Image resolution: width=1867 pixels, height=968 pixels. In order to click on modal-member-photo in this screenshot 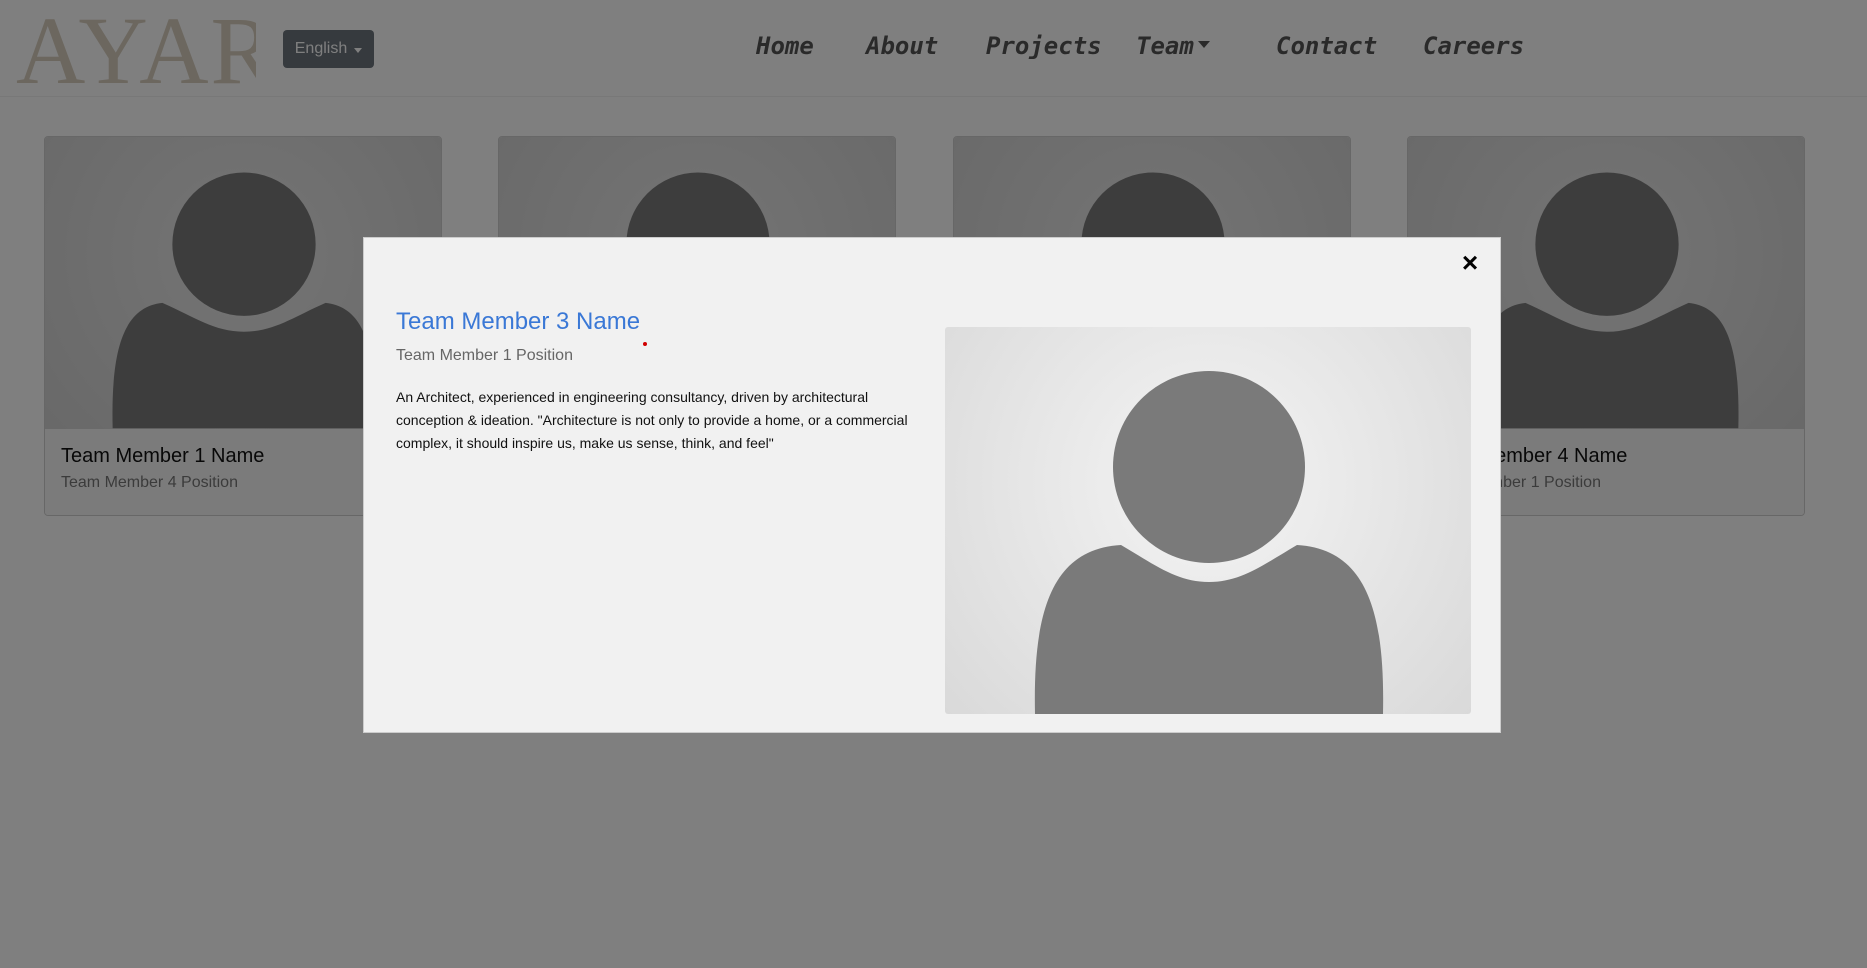, I will do `click(1208, 520)`.